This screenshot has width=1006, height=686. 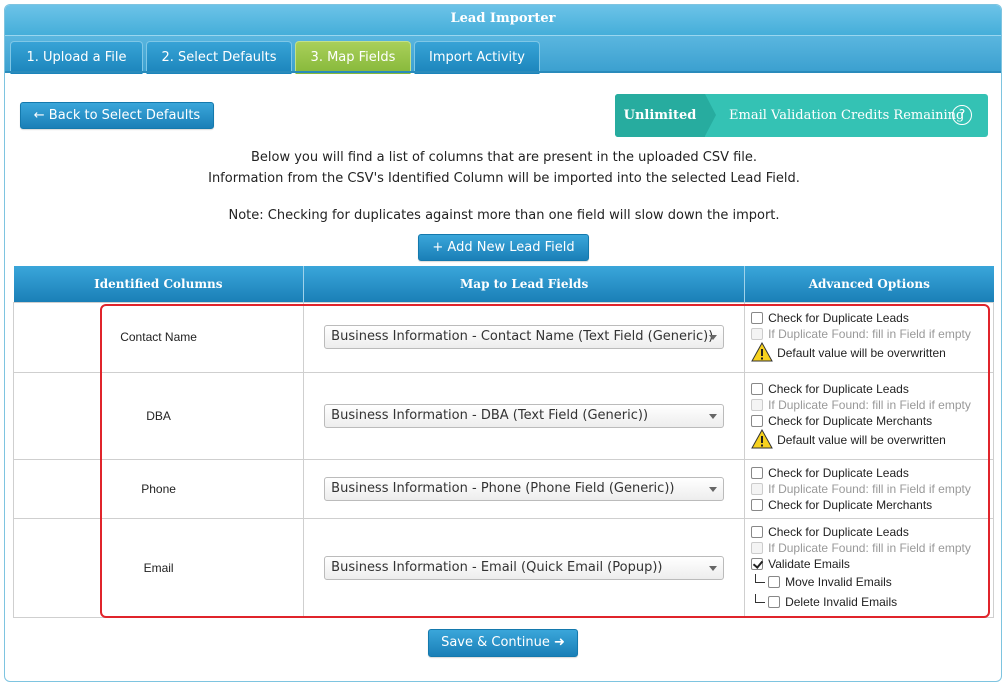 What do you see at coordinates (158, 488) in the screenshot?
I see `identified-column-phone: Phone` at bounding box center [158, 488].